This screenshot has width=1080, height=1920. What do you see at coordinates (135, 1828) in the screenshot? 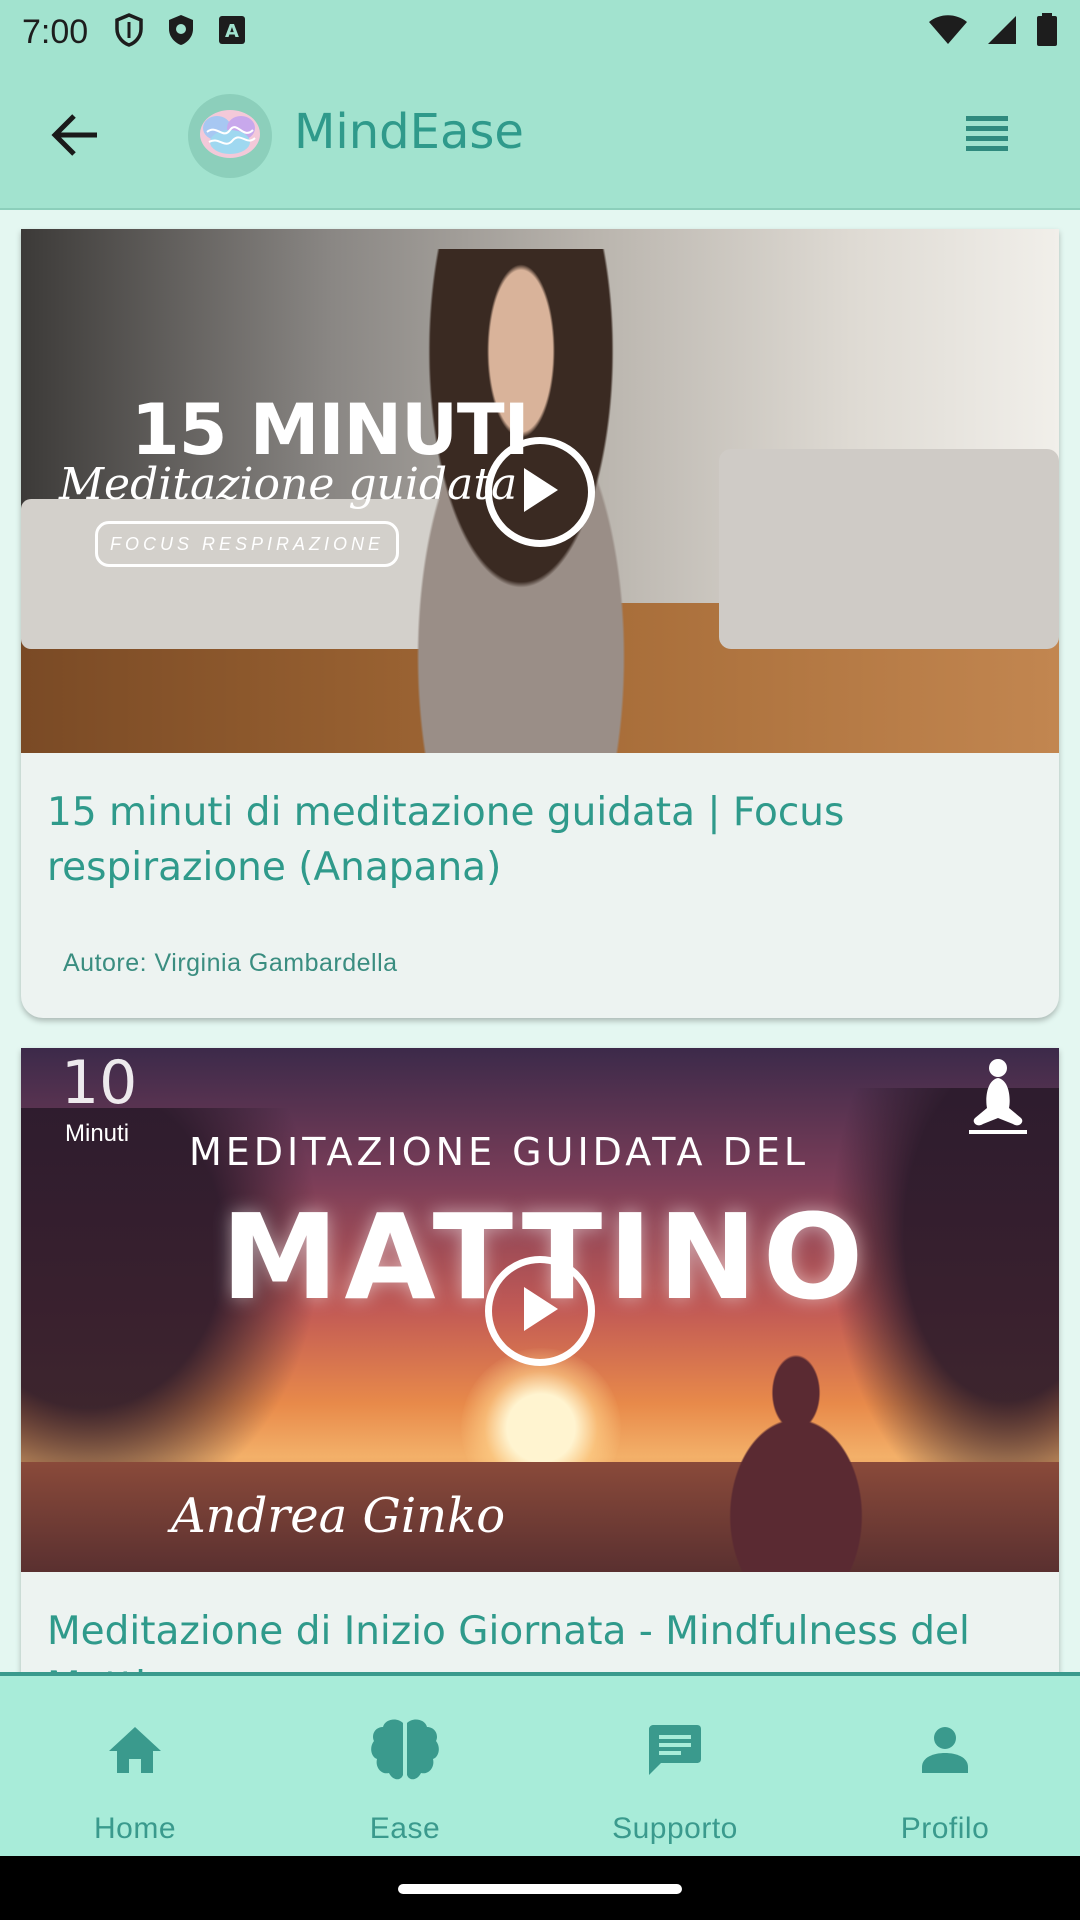
I see `nav-label-home: Home` at bounding box center [135, 1828].